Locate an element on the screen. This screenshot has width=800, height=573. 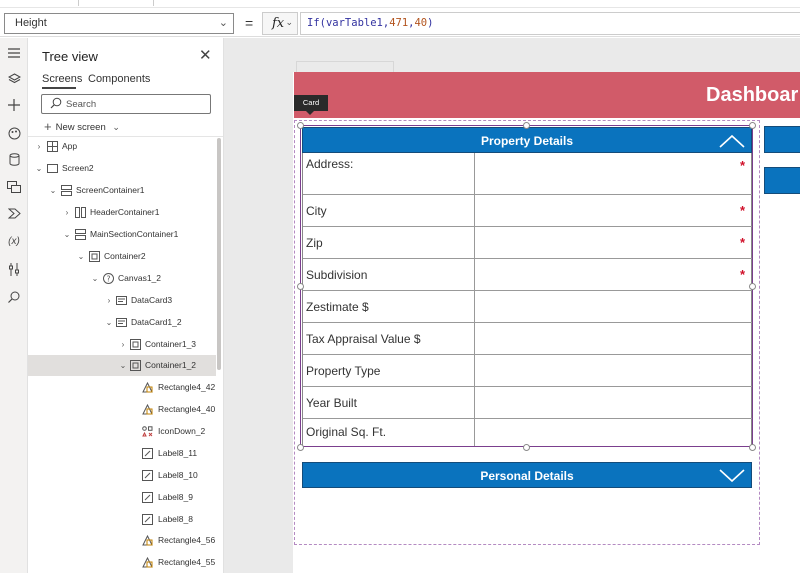
tree-item-label: Container1_2 is located at coordinates (171, 365).